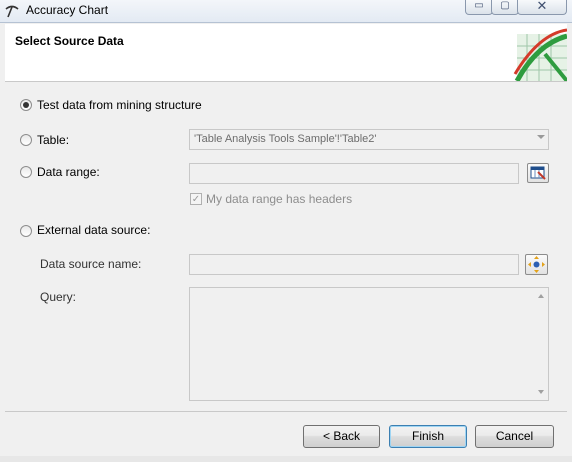 This screenshot has height=462, width=572. I want to click on range-select-button, so click(538, 173).